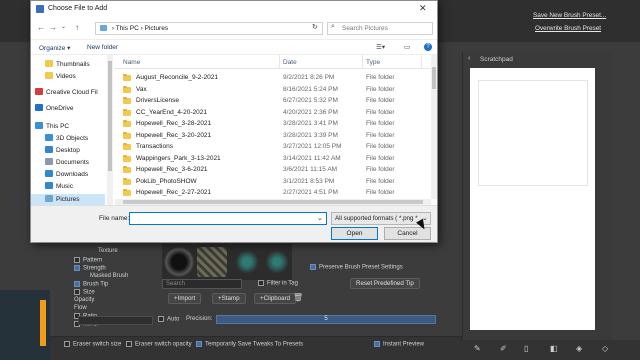 The height and width of the screenshot is (360, 640). Describe the element at coordinates (278, 283) in the screenshot. I see `filter-in-tag-checkbox: Filter in Tag` at that location.